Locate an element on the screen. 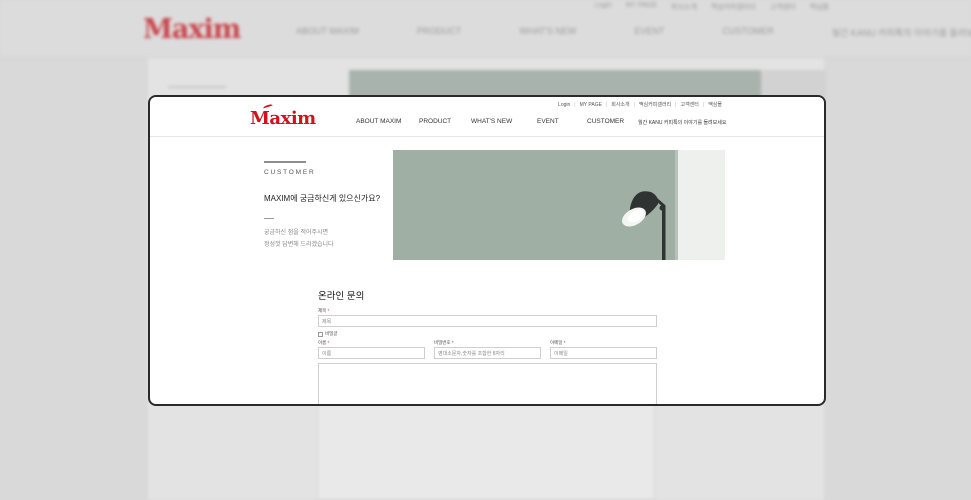  util-link-gallery: 맥심커피갤러리 is located at coordinates (655, 104).